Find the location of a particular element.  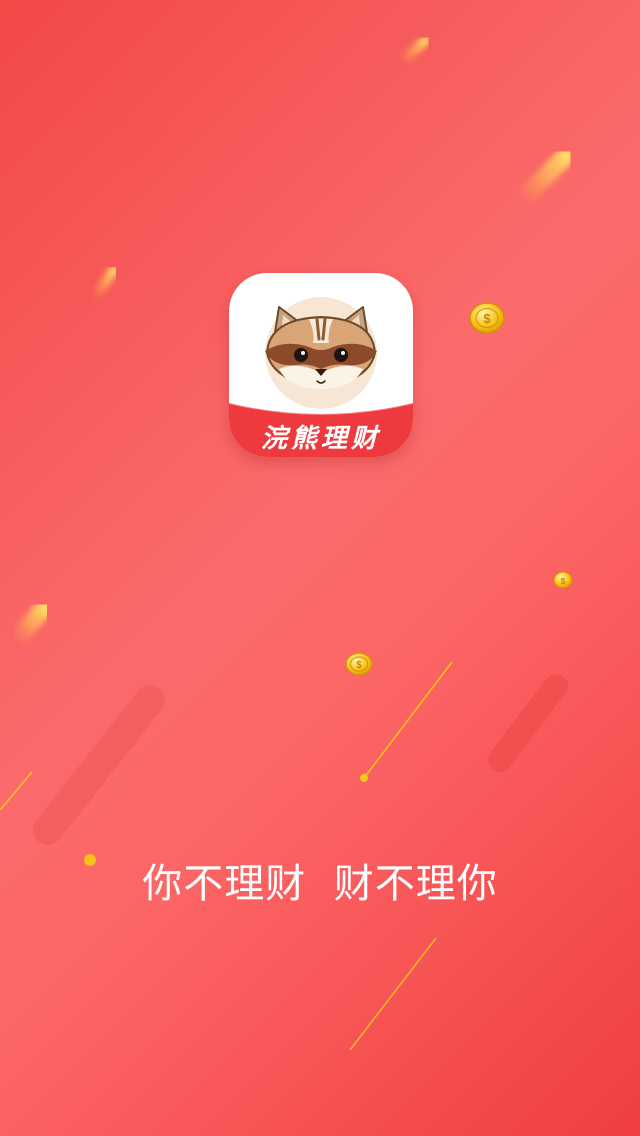

app-name-label: 浣熊理财 is located at coordinates (320, 439).